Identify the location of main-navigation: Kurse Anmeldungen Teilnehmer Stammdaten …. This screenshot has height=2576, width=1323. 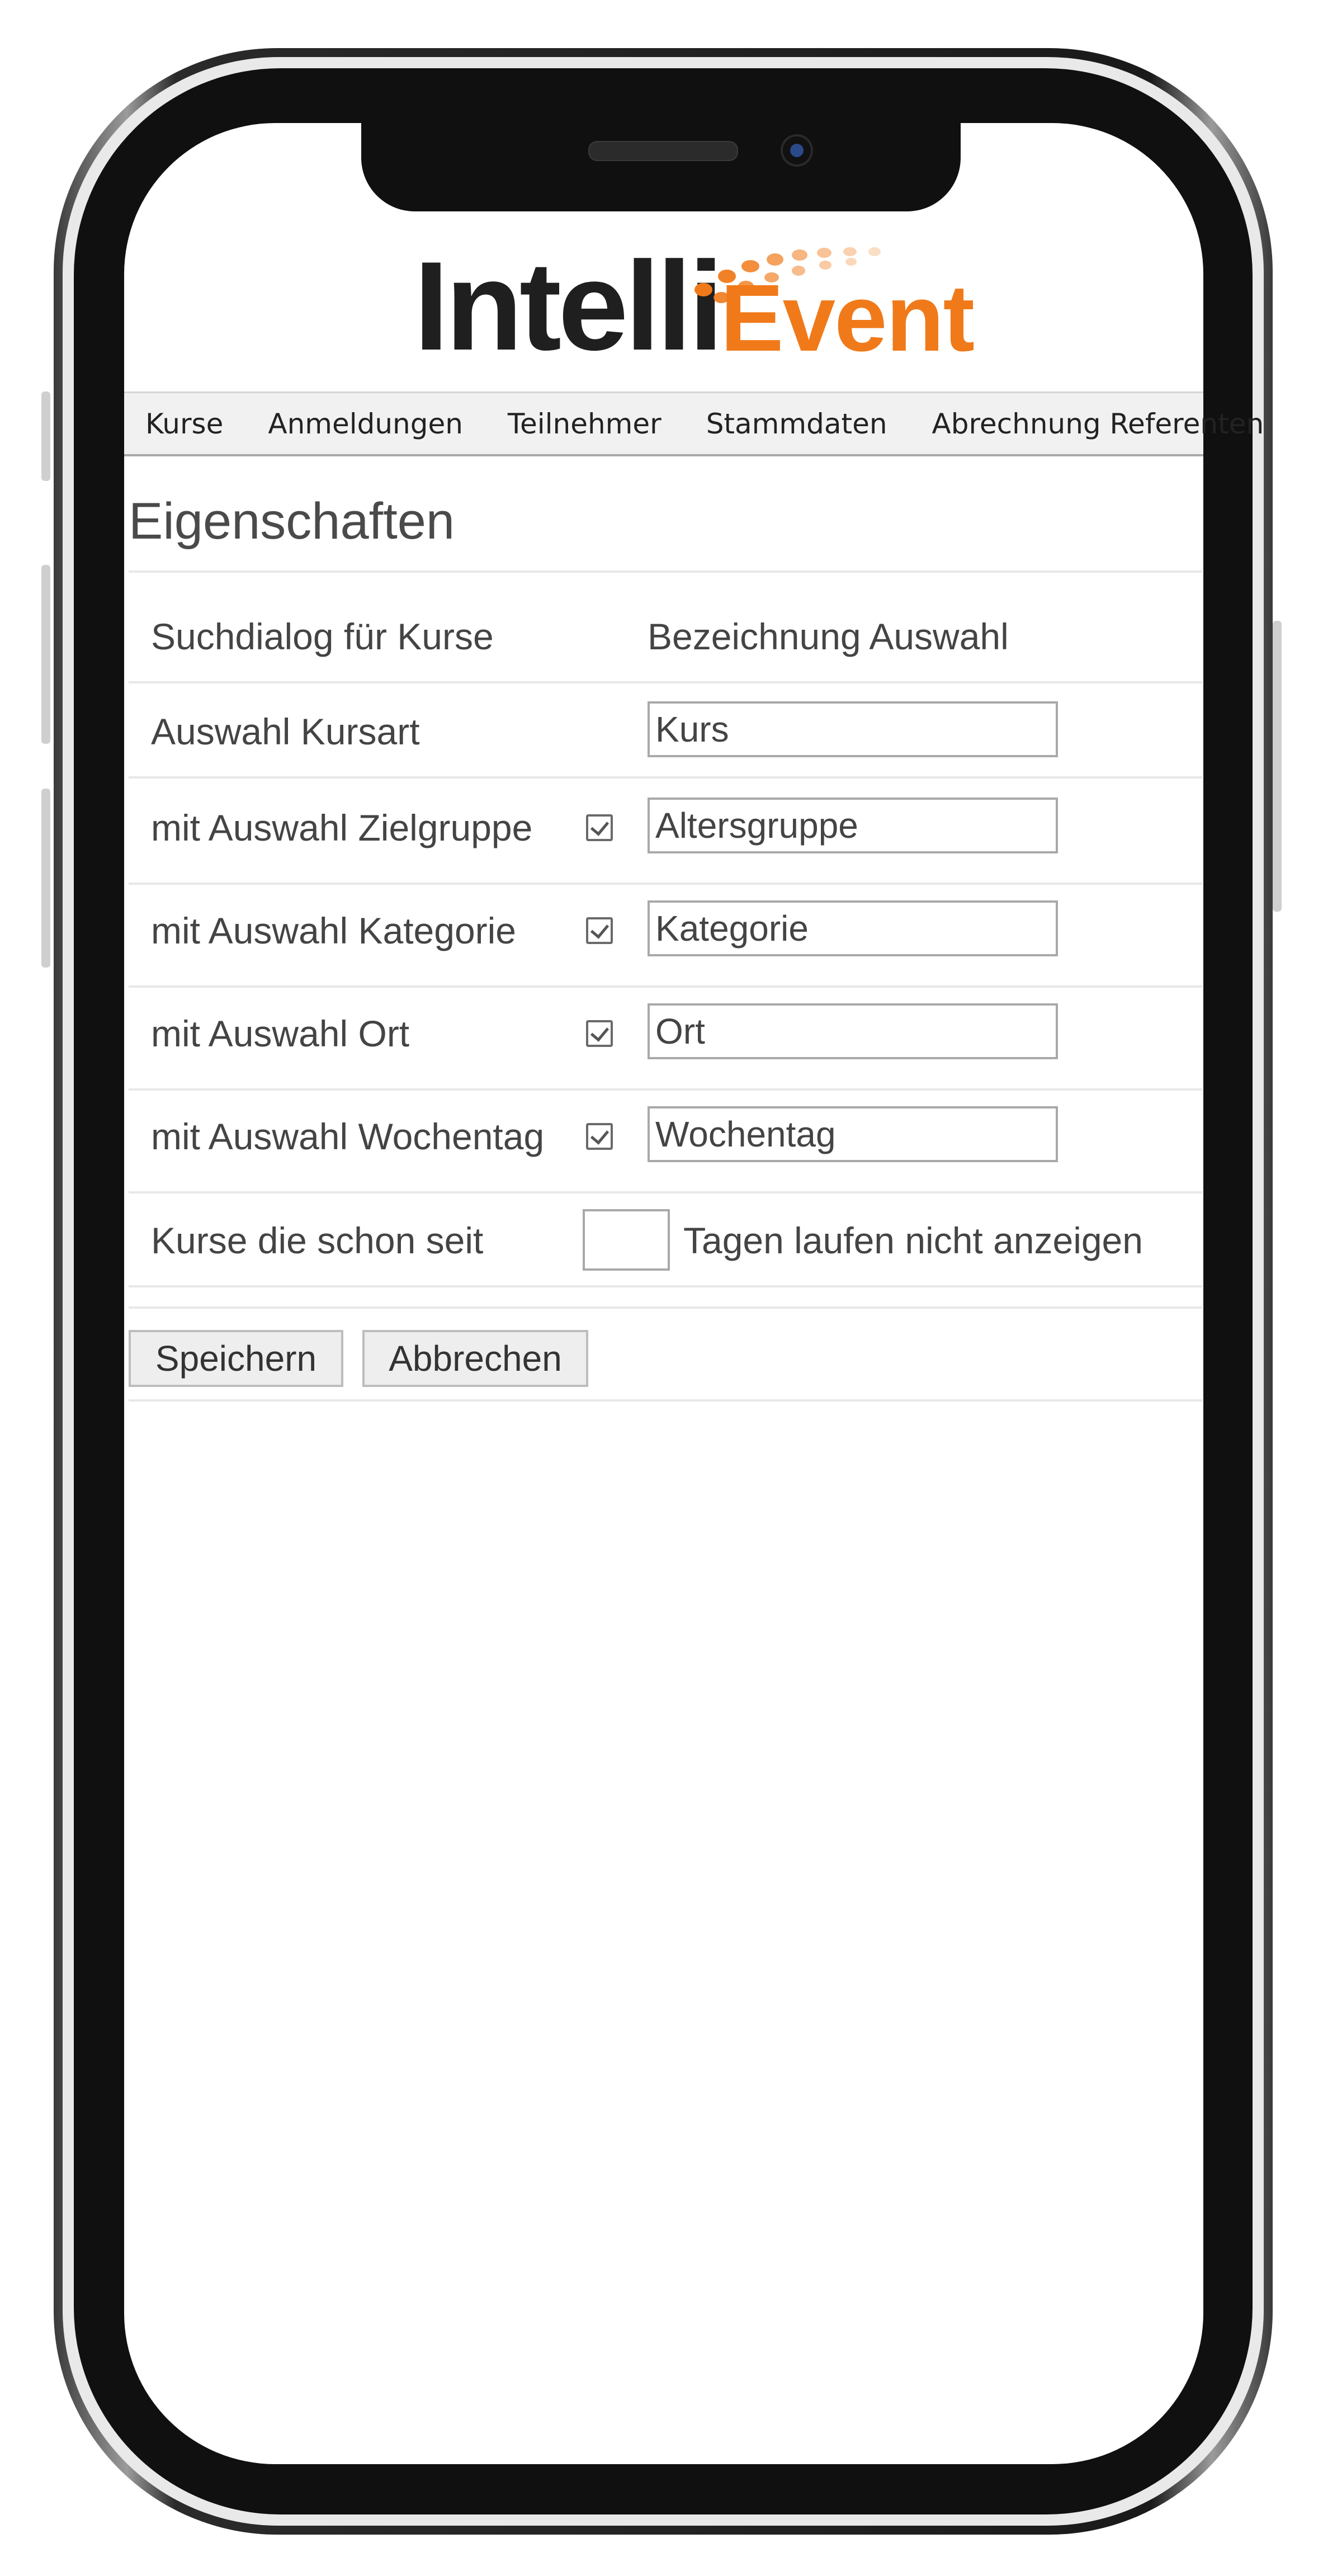
(694, 423).